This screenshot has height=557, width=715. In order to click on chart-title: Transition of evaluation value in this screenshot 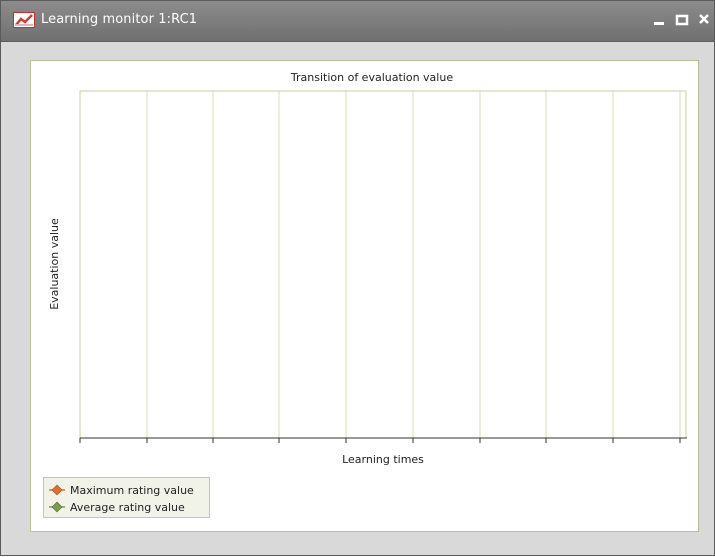, I will do `click(371, 77)`.